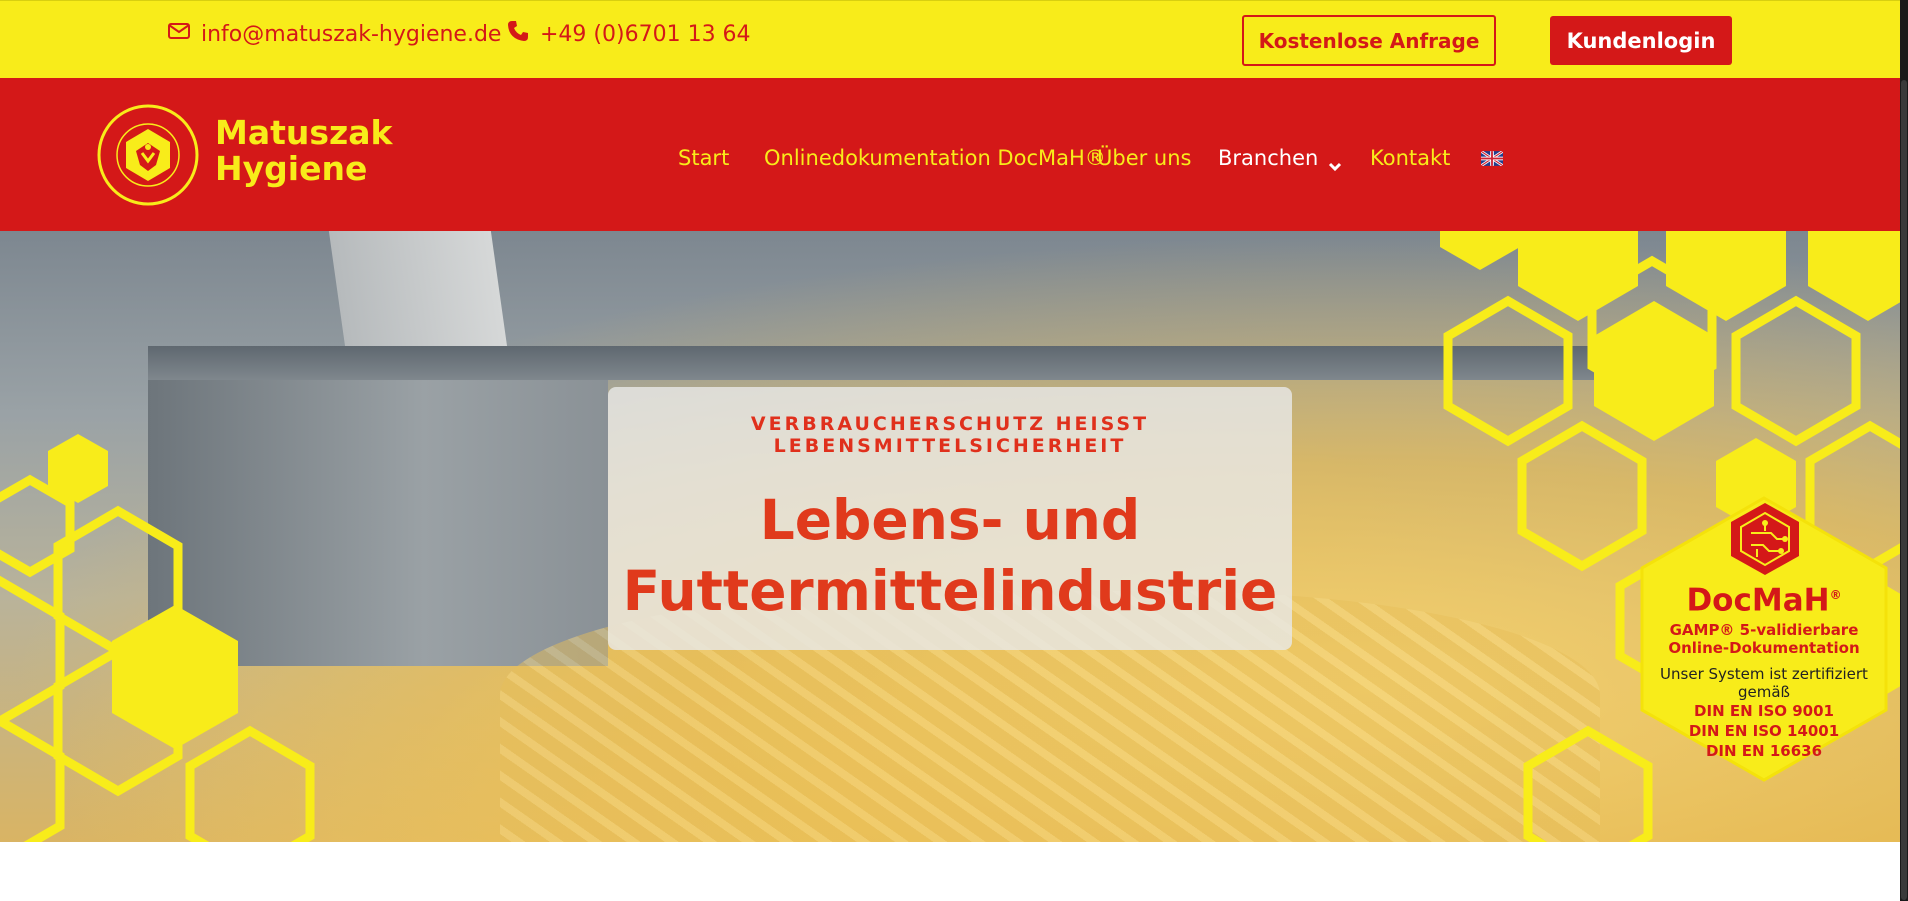 This screenshot has width=1908, height=901. What do you see at coordinates (1335, 162) in the screenshot?
I see `chevron-down-icon` at bounding box center [1335, 162].